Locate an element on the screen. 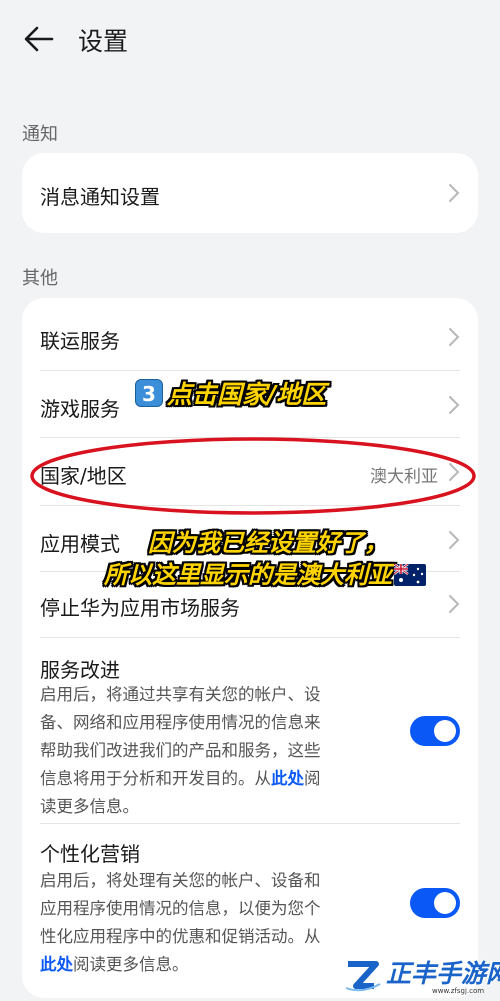  watermark-url: www.zfsgj.com is located at coordinates (458, 991).